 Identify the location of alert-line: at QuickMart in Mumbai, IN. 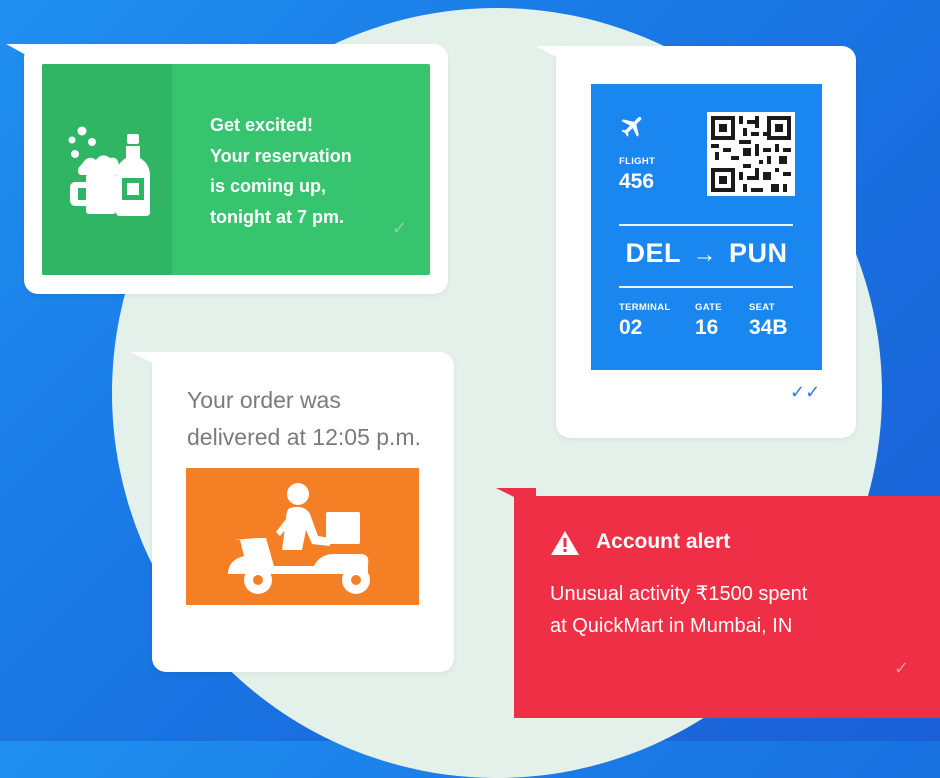
(671, 626).